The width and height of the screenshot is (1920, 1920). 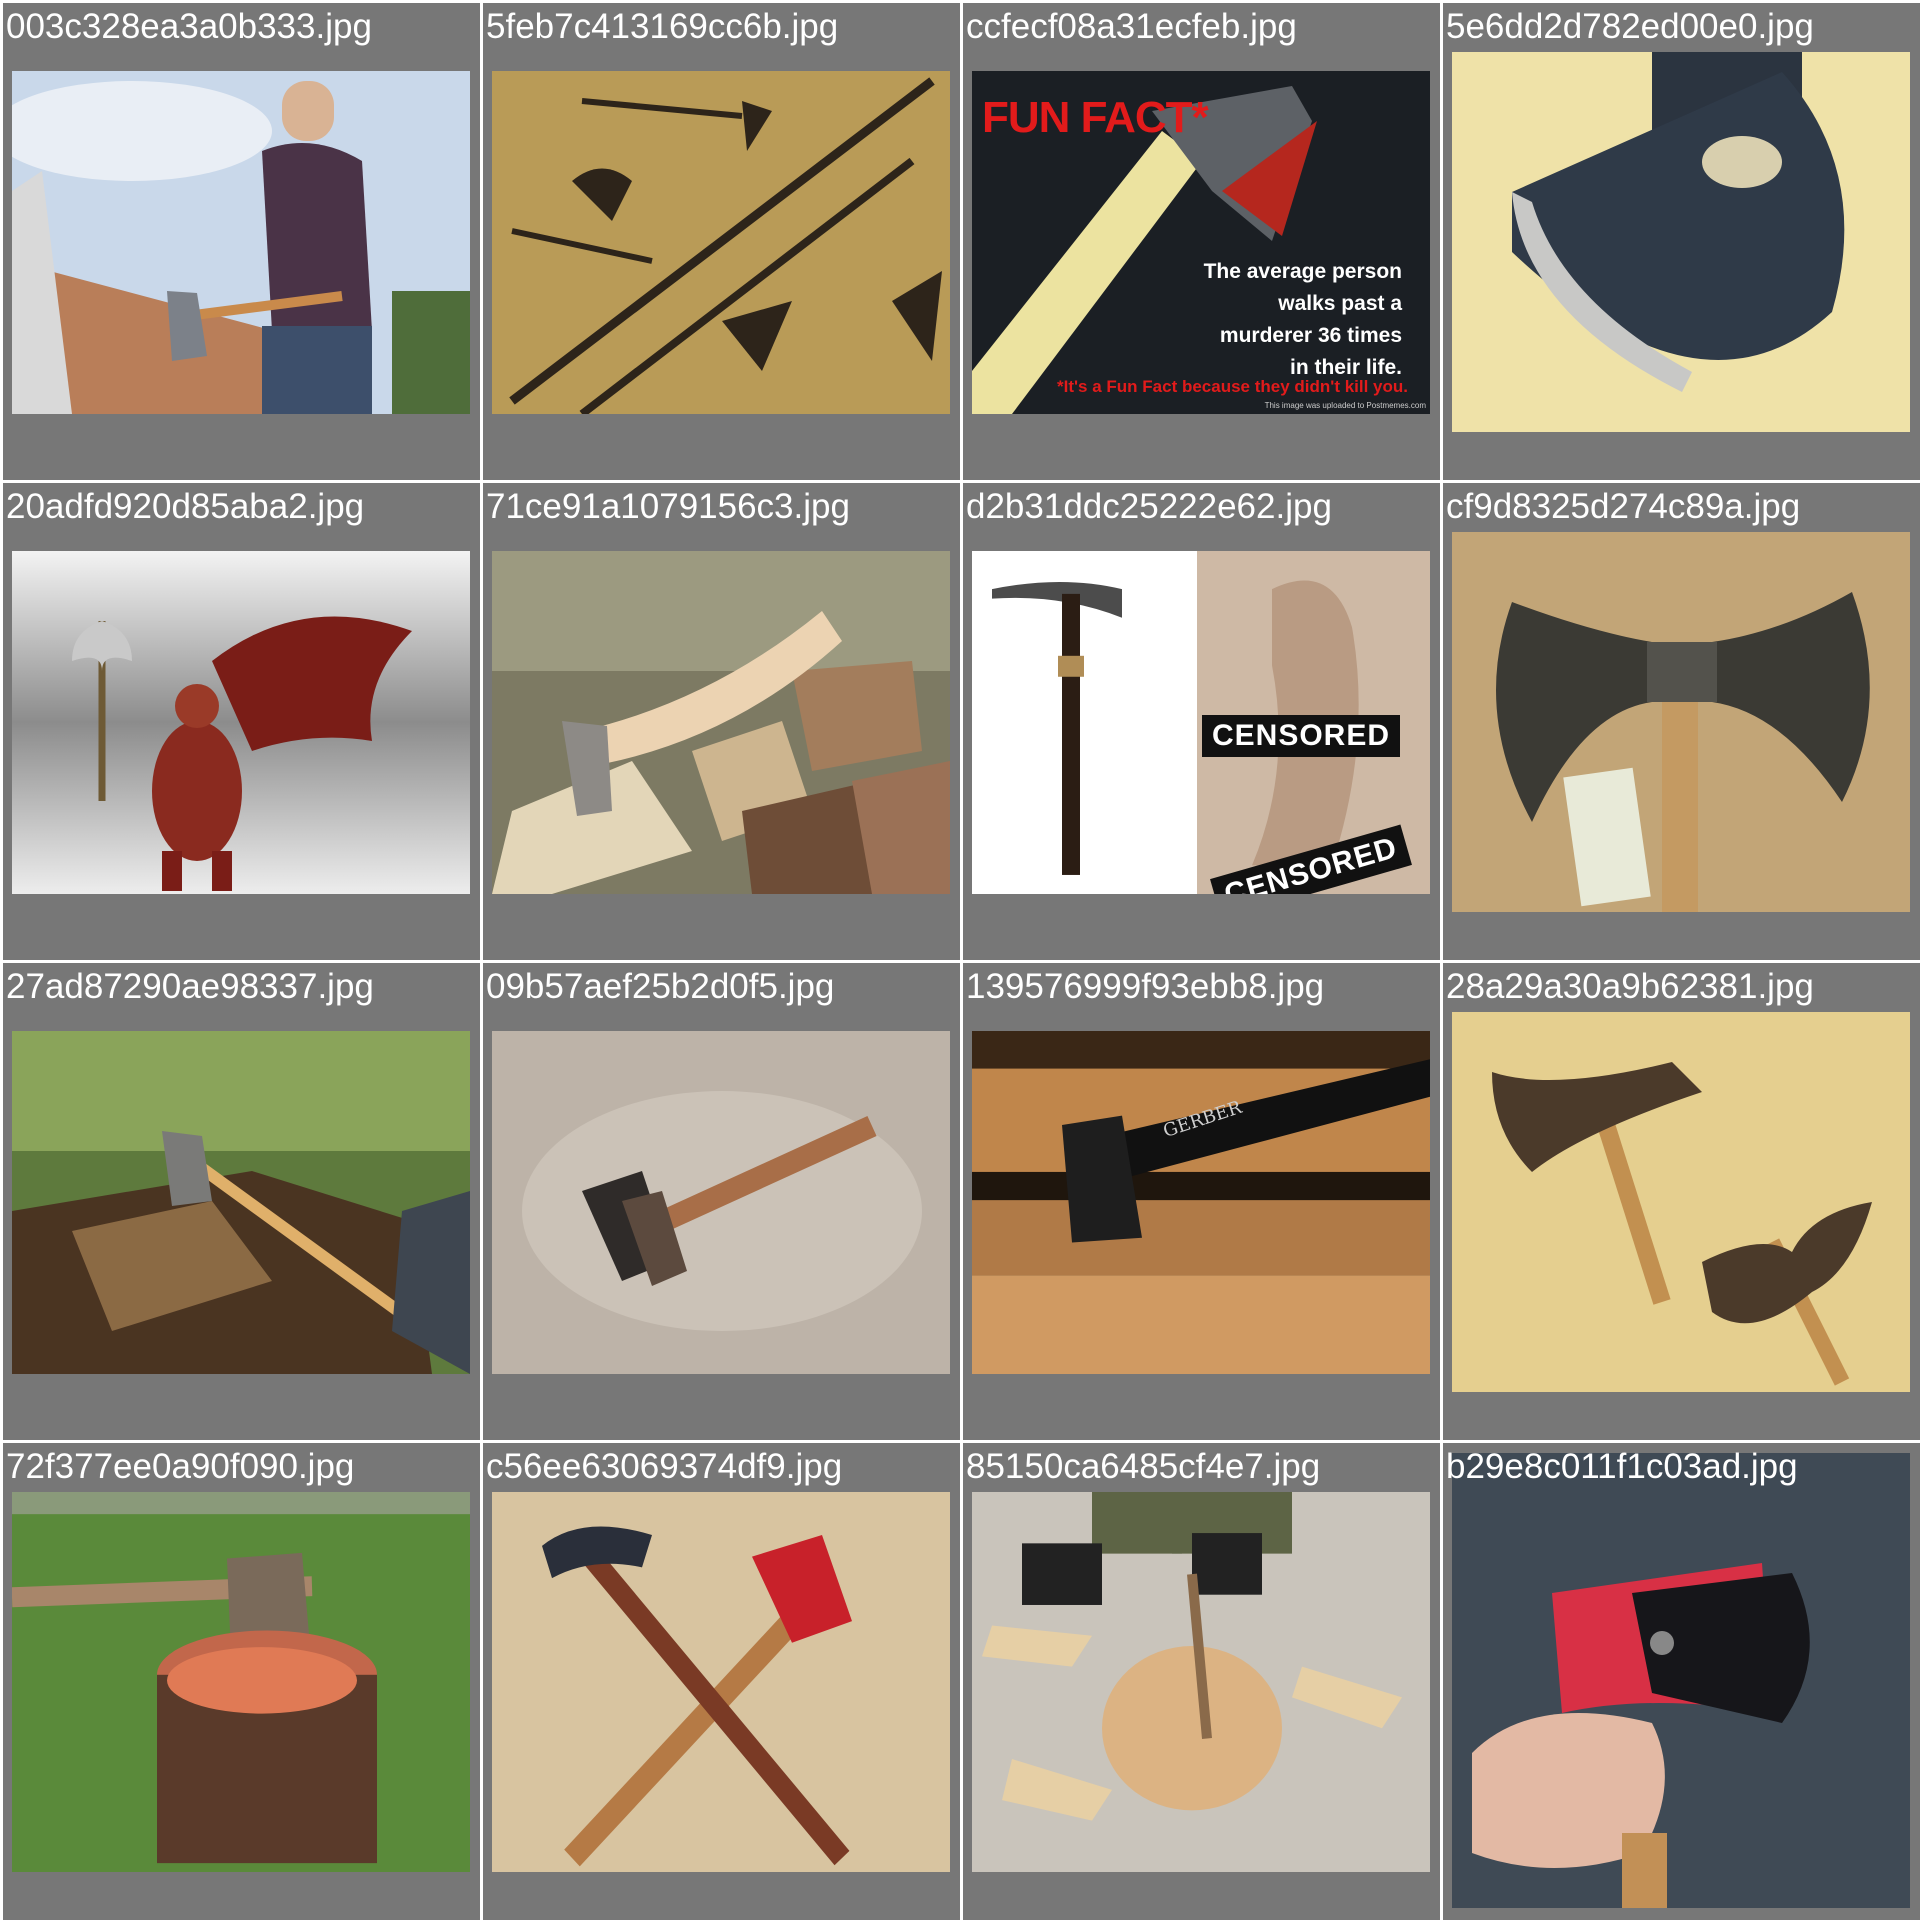 I want to click on image-tile: b29e8c011f1c03ad.jpg, so click(x=1681, y=1681).